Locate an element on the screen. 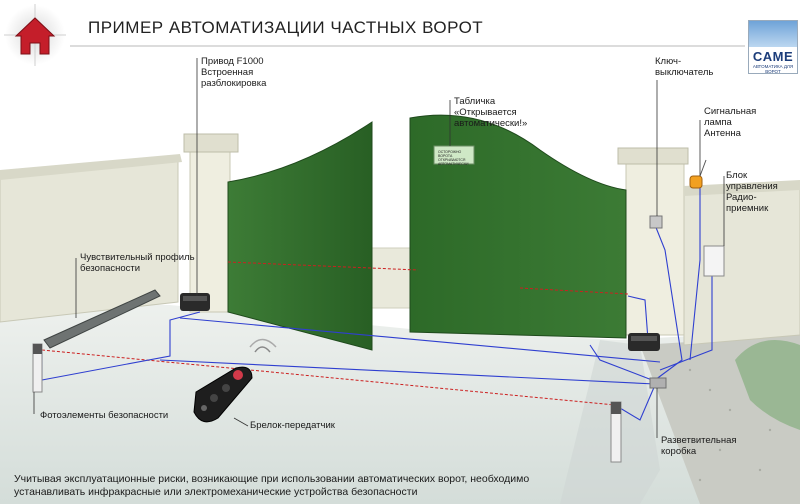 This screenshot has height=504, width=800. logo-wordmark: CAME is located at coordinates (773, 56).